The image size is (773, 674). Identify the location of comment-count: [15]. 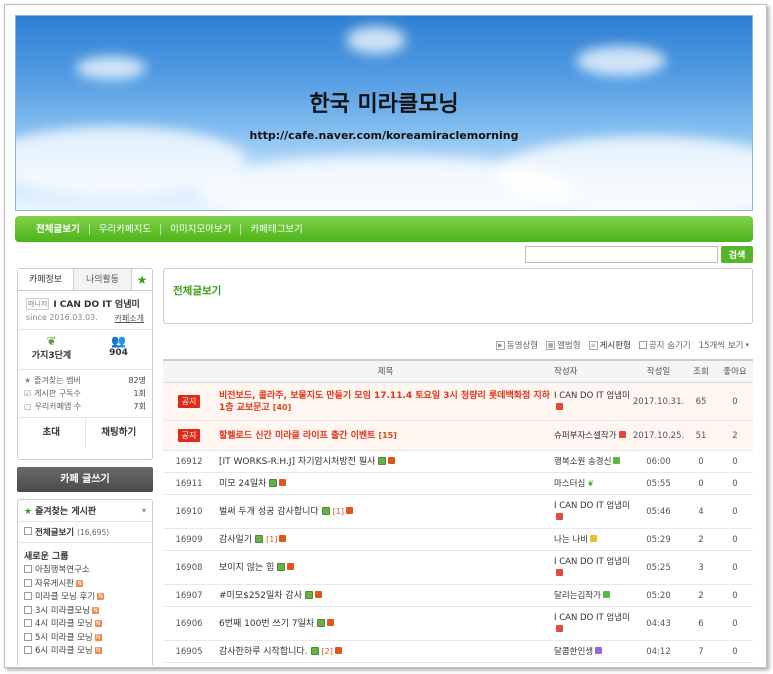
(387, 435).